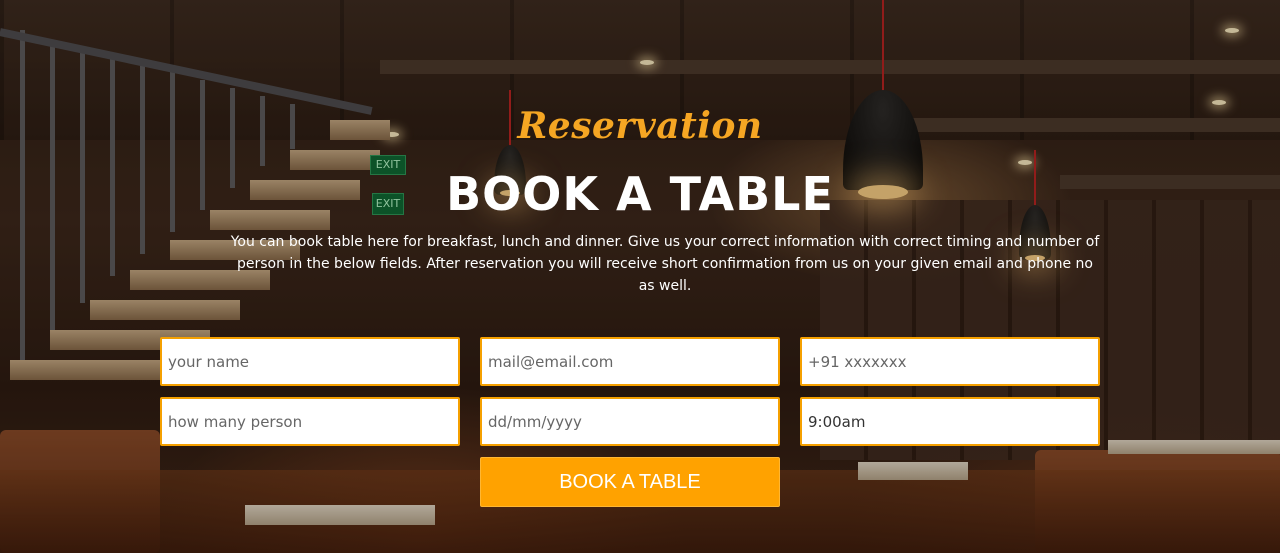 This screenshot has width=1280, height=553. What do you see at coordinates (310, 421) in the screenshot?
I see `persons-input` at bounding box center [310, 421].